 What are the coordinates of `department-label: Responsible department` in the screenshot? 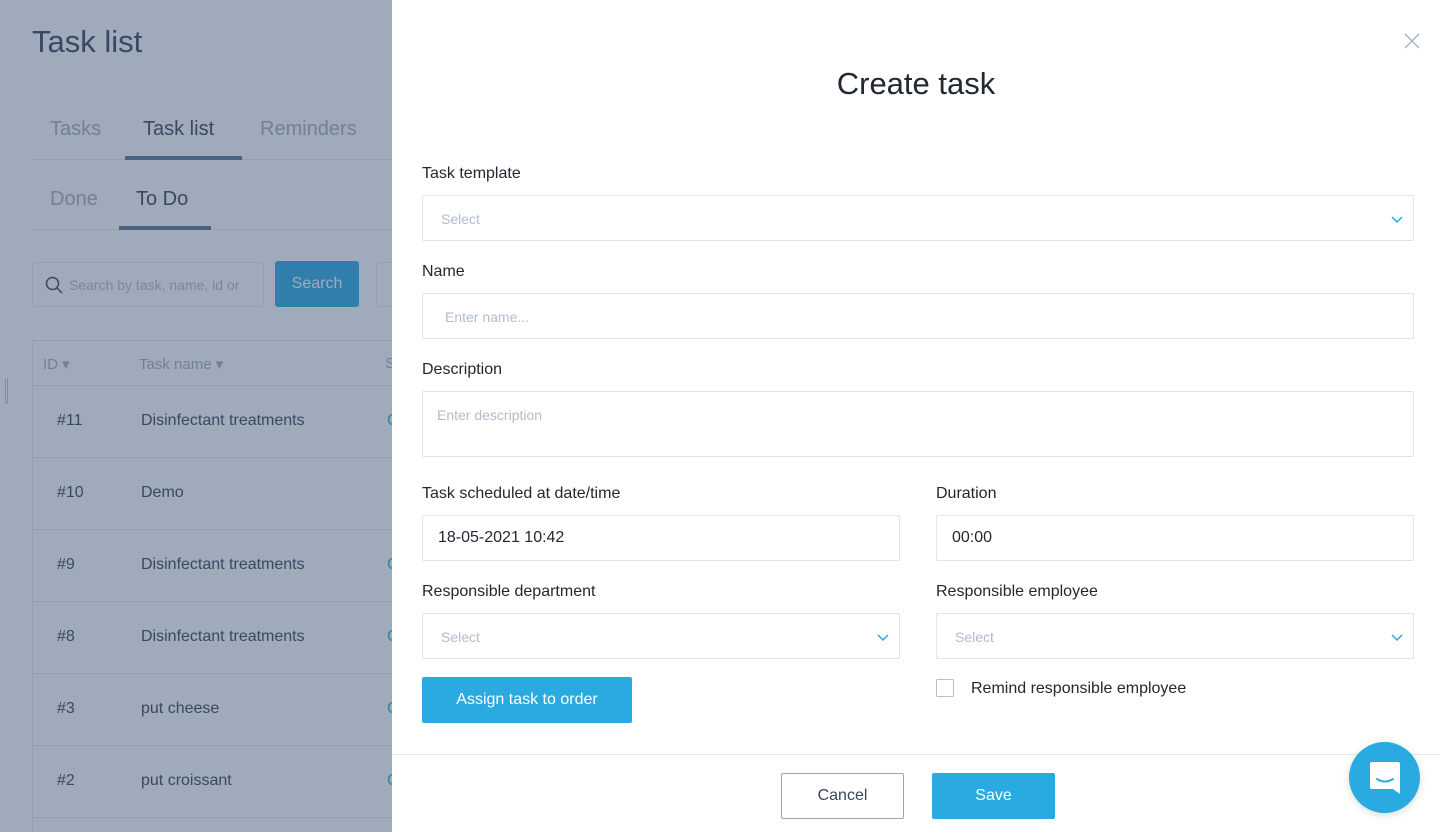 It's located at (509, 591).